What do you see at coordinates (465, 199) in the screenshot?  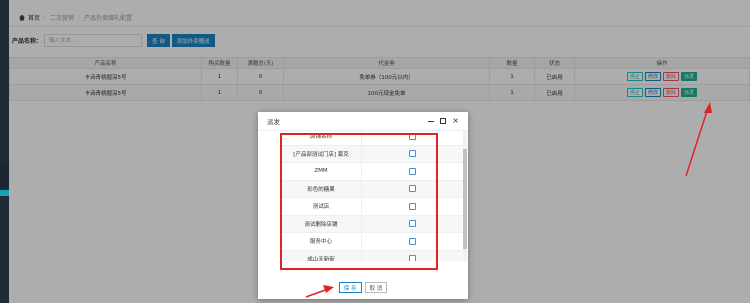 I see `scrollbar-thumb` at bounding box center [465, 199].